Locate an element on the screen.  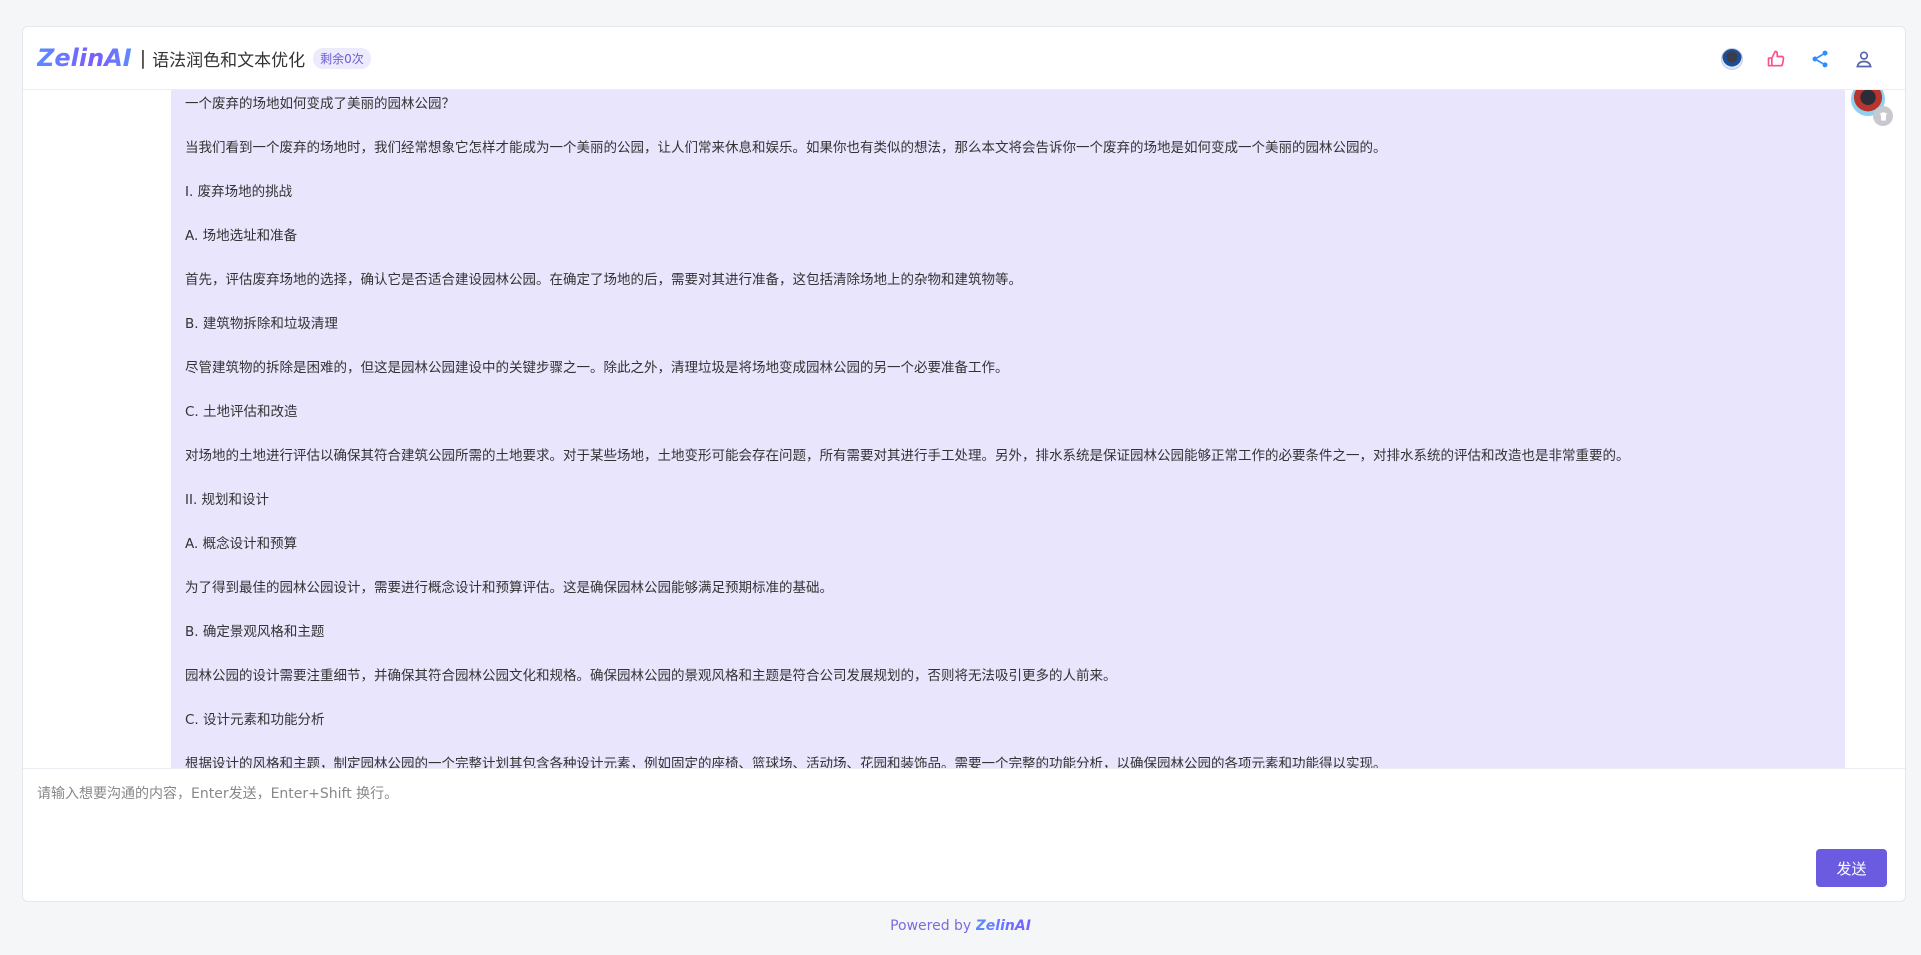
footer-brand: ZelinAI is located at coordinates (1003, 926).